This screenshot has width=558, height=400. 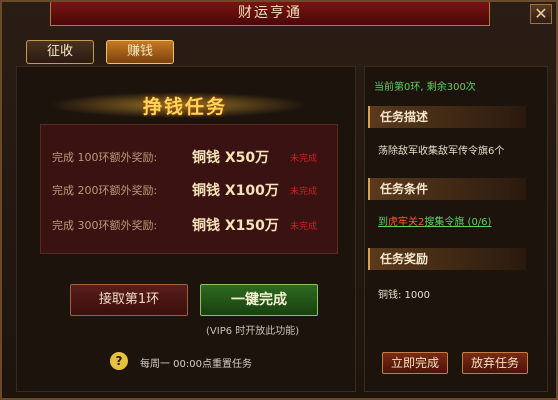 What do you see at coordinates (196, 364) in the screenshot?
I see `reset-note: 每周一 00:00点重置任务` at bounding box center [196, 364].